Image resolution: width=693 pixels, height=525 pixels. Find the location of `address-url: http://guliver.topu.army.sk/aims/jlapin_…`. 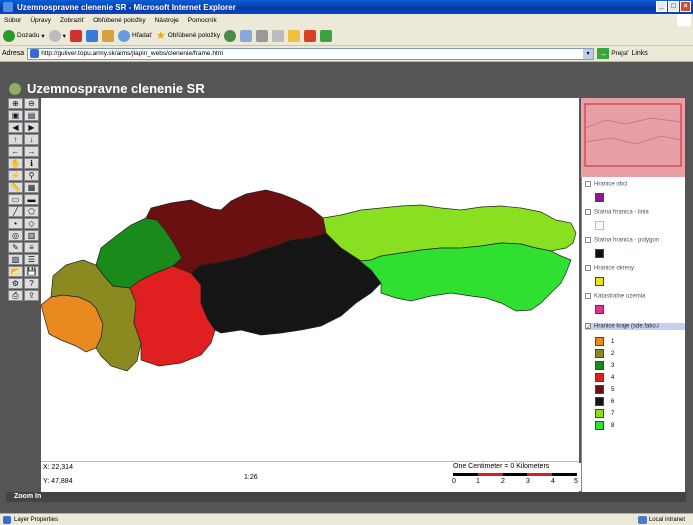

address-url: http://guliver.topu.army.sk/aims/jlapin_… is located at coordinates (132, 53).